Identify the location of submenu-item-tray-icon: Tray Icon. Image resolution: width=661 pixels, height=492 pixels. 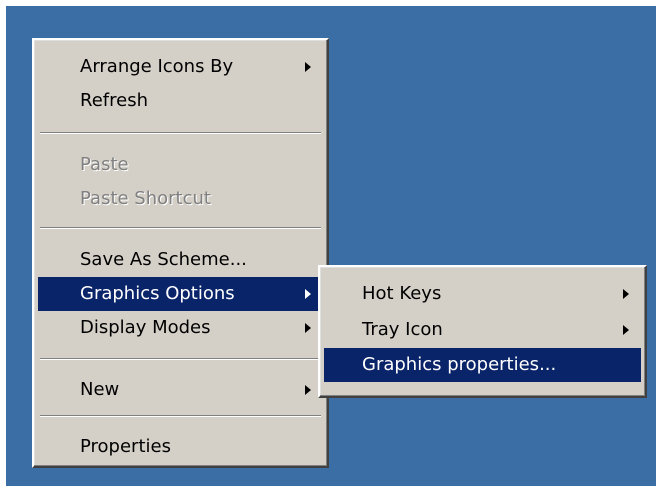
(482, 330).